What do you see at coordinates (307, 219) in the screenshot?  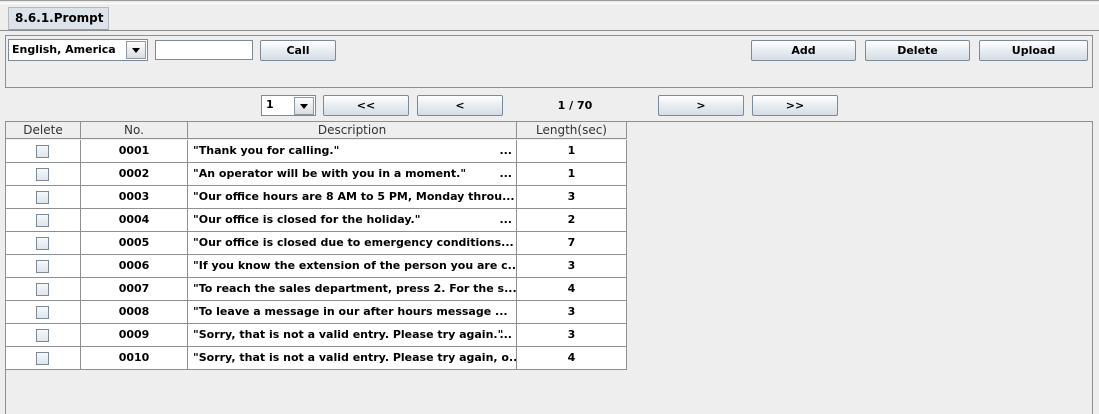 I see `description-text: "Our office is closed for the holiday."` at bounding box center [307, 219].